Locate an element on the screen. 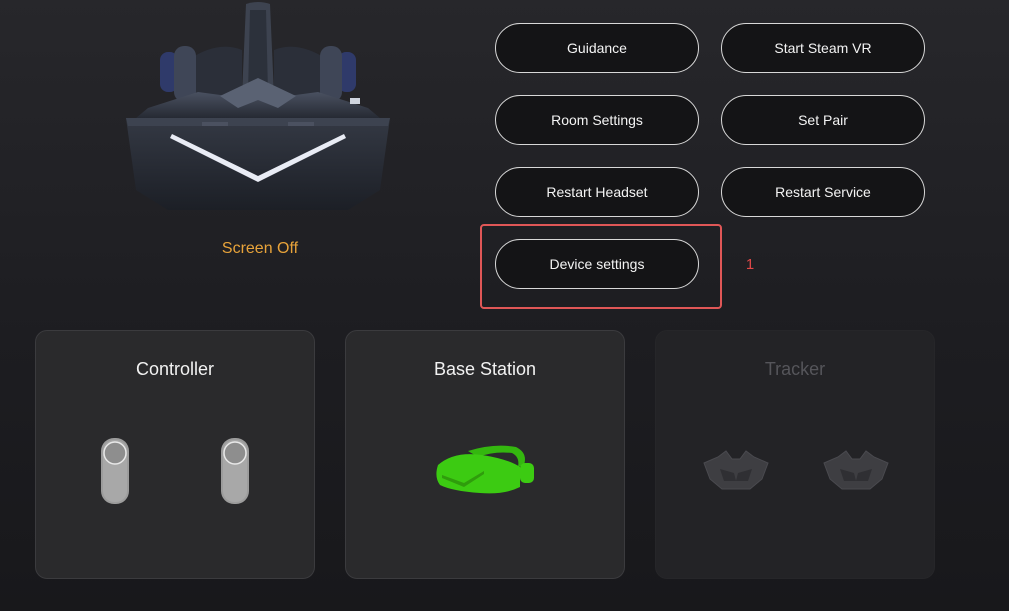 This screenshot has width=1009, height=611. card-title: Controller is located at coordinates (175, 369).